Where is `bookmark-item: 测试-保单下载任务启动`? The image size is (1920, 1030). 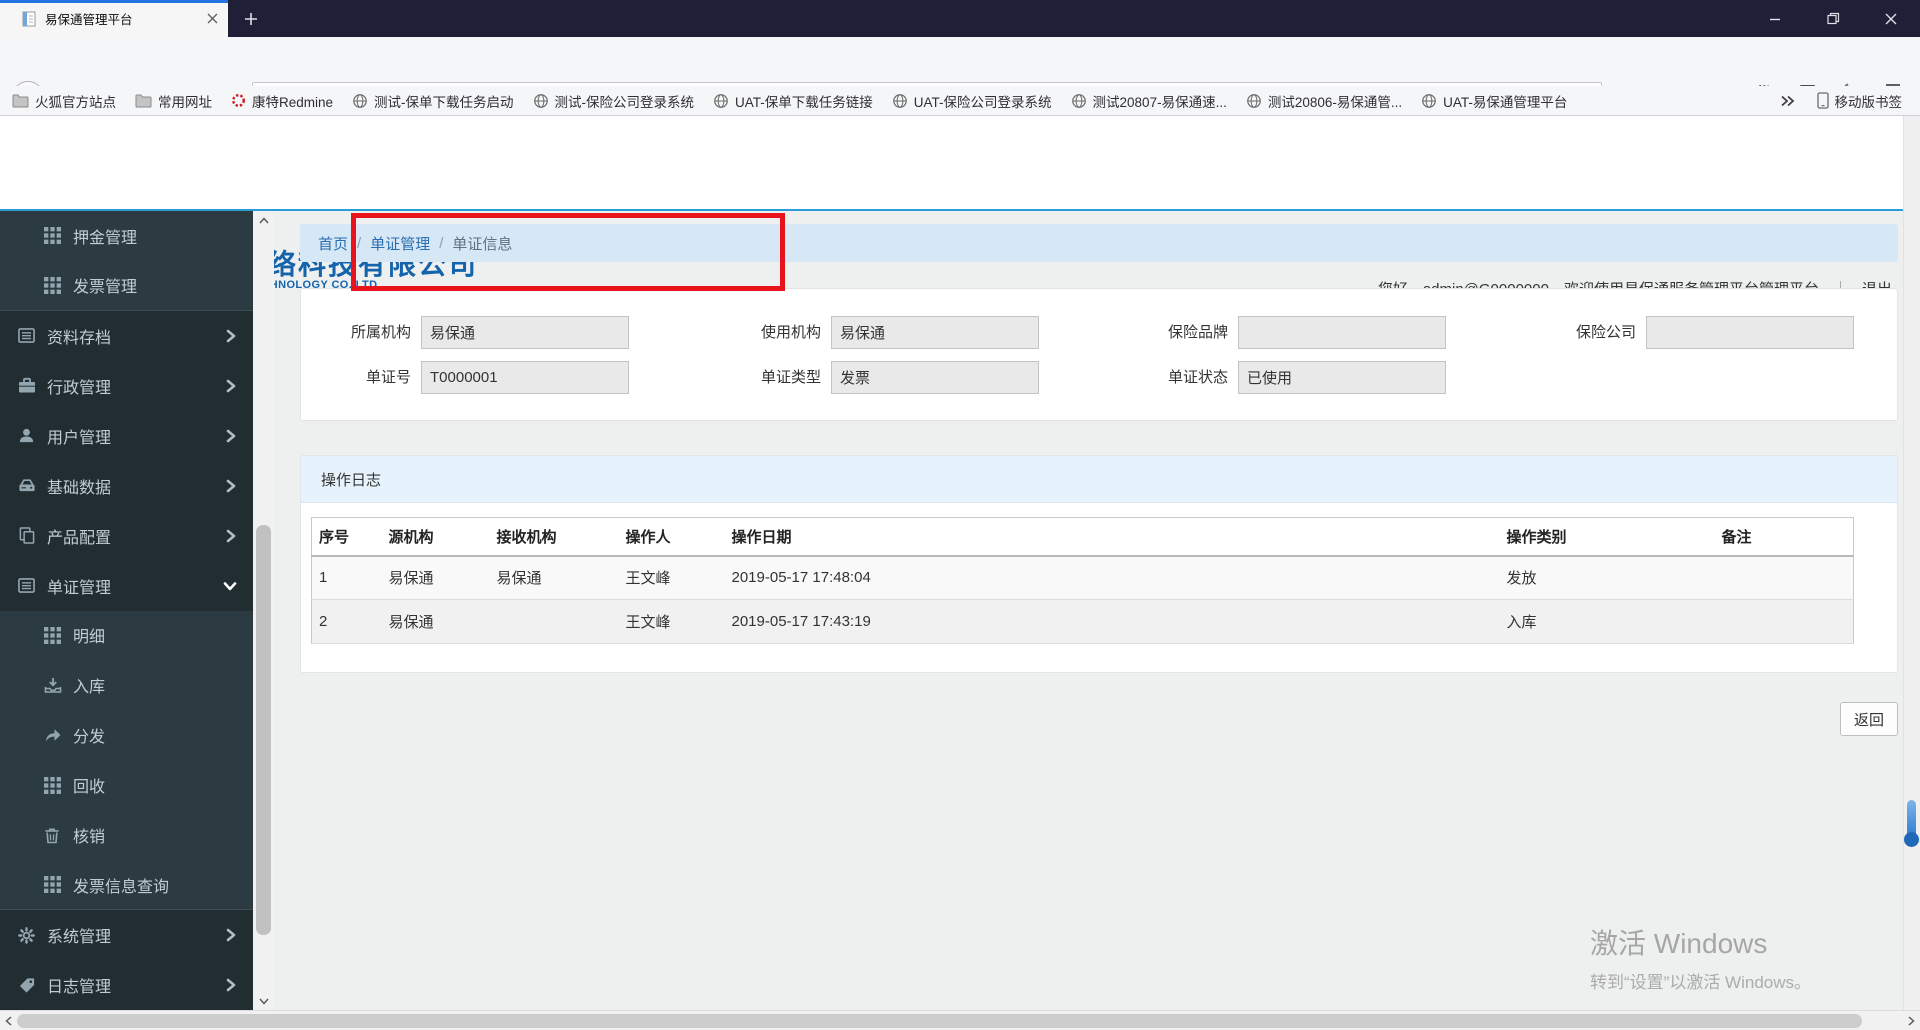
bookmark-item: 测试-保单下载任务启动 is located at coordinates (433, 101).